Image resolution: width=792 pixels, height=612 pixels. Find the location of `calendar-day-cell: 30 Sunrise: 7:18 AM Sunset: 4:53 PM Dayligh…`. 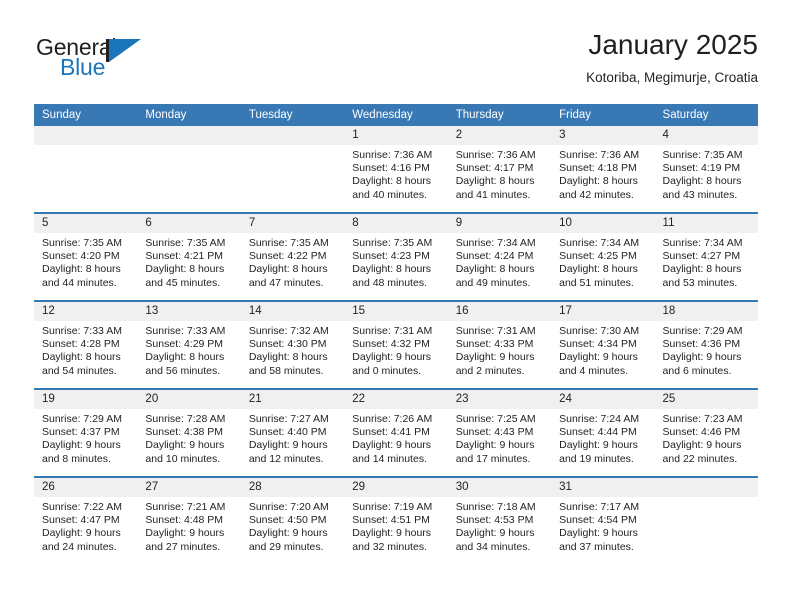

calendar-day-cell: 30 Sunrise: 7:18 AM Sunset: 4:53 PM Dayligh… is located at coordinates (499, 520).